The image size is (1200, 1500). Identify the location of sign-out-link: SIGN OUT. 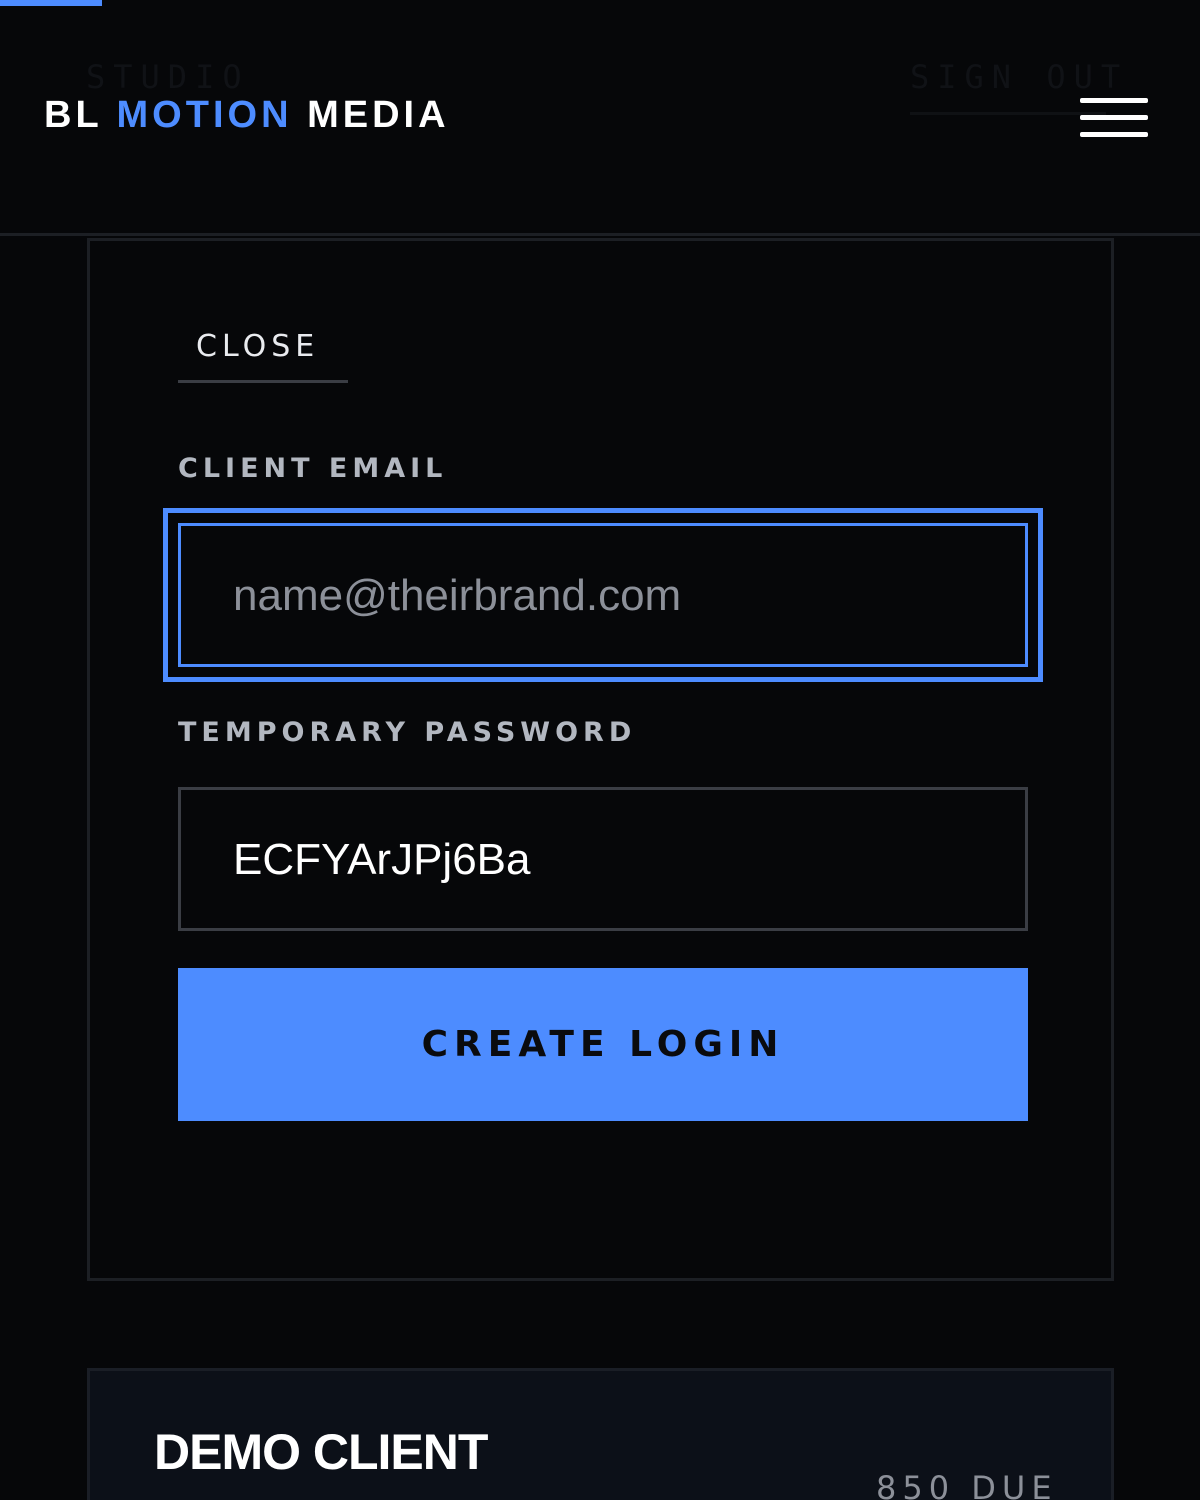
(1019, 77).